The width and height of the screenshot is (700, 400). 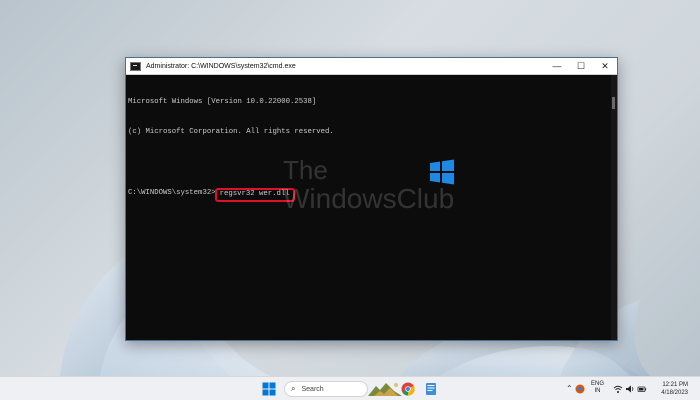 What do you see at coordinates (431, 389) in the screenshot?
I see `notepad-icon` at bounding box center [431, 389].